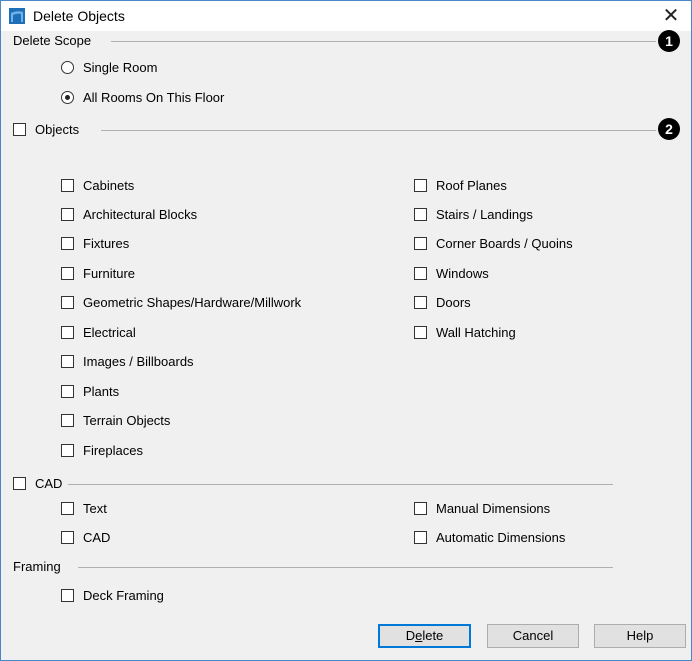 The image size is (692, 661). I want to click on checkbox-label: Text, so click(95, 508).